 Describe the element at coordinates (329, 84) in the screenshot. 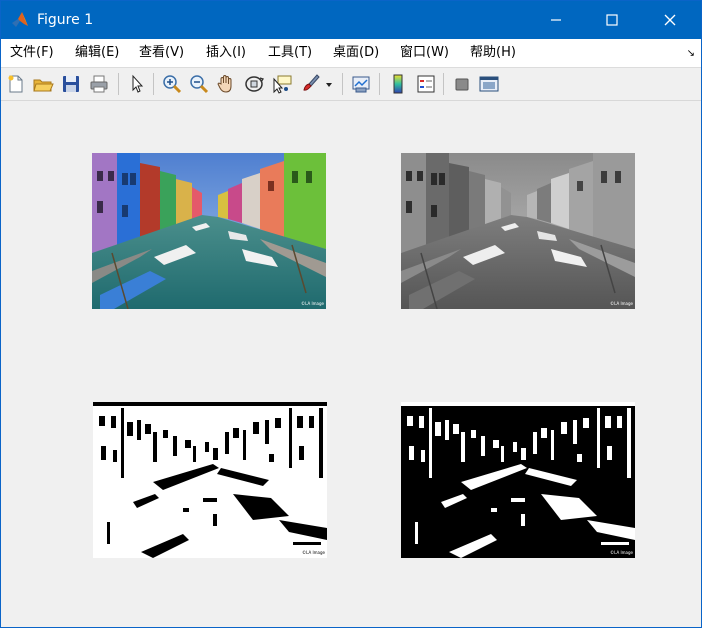

I see `brush-dropdown-chevron-down-icon` at that location.